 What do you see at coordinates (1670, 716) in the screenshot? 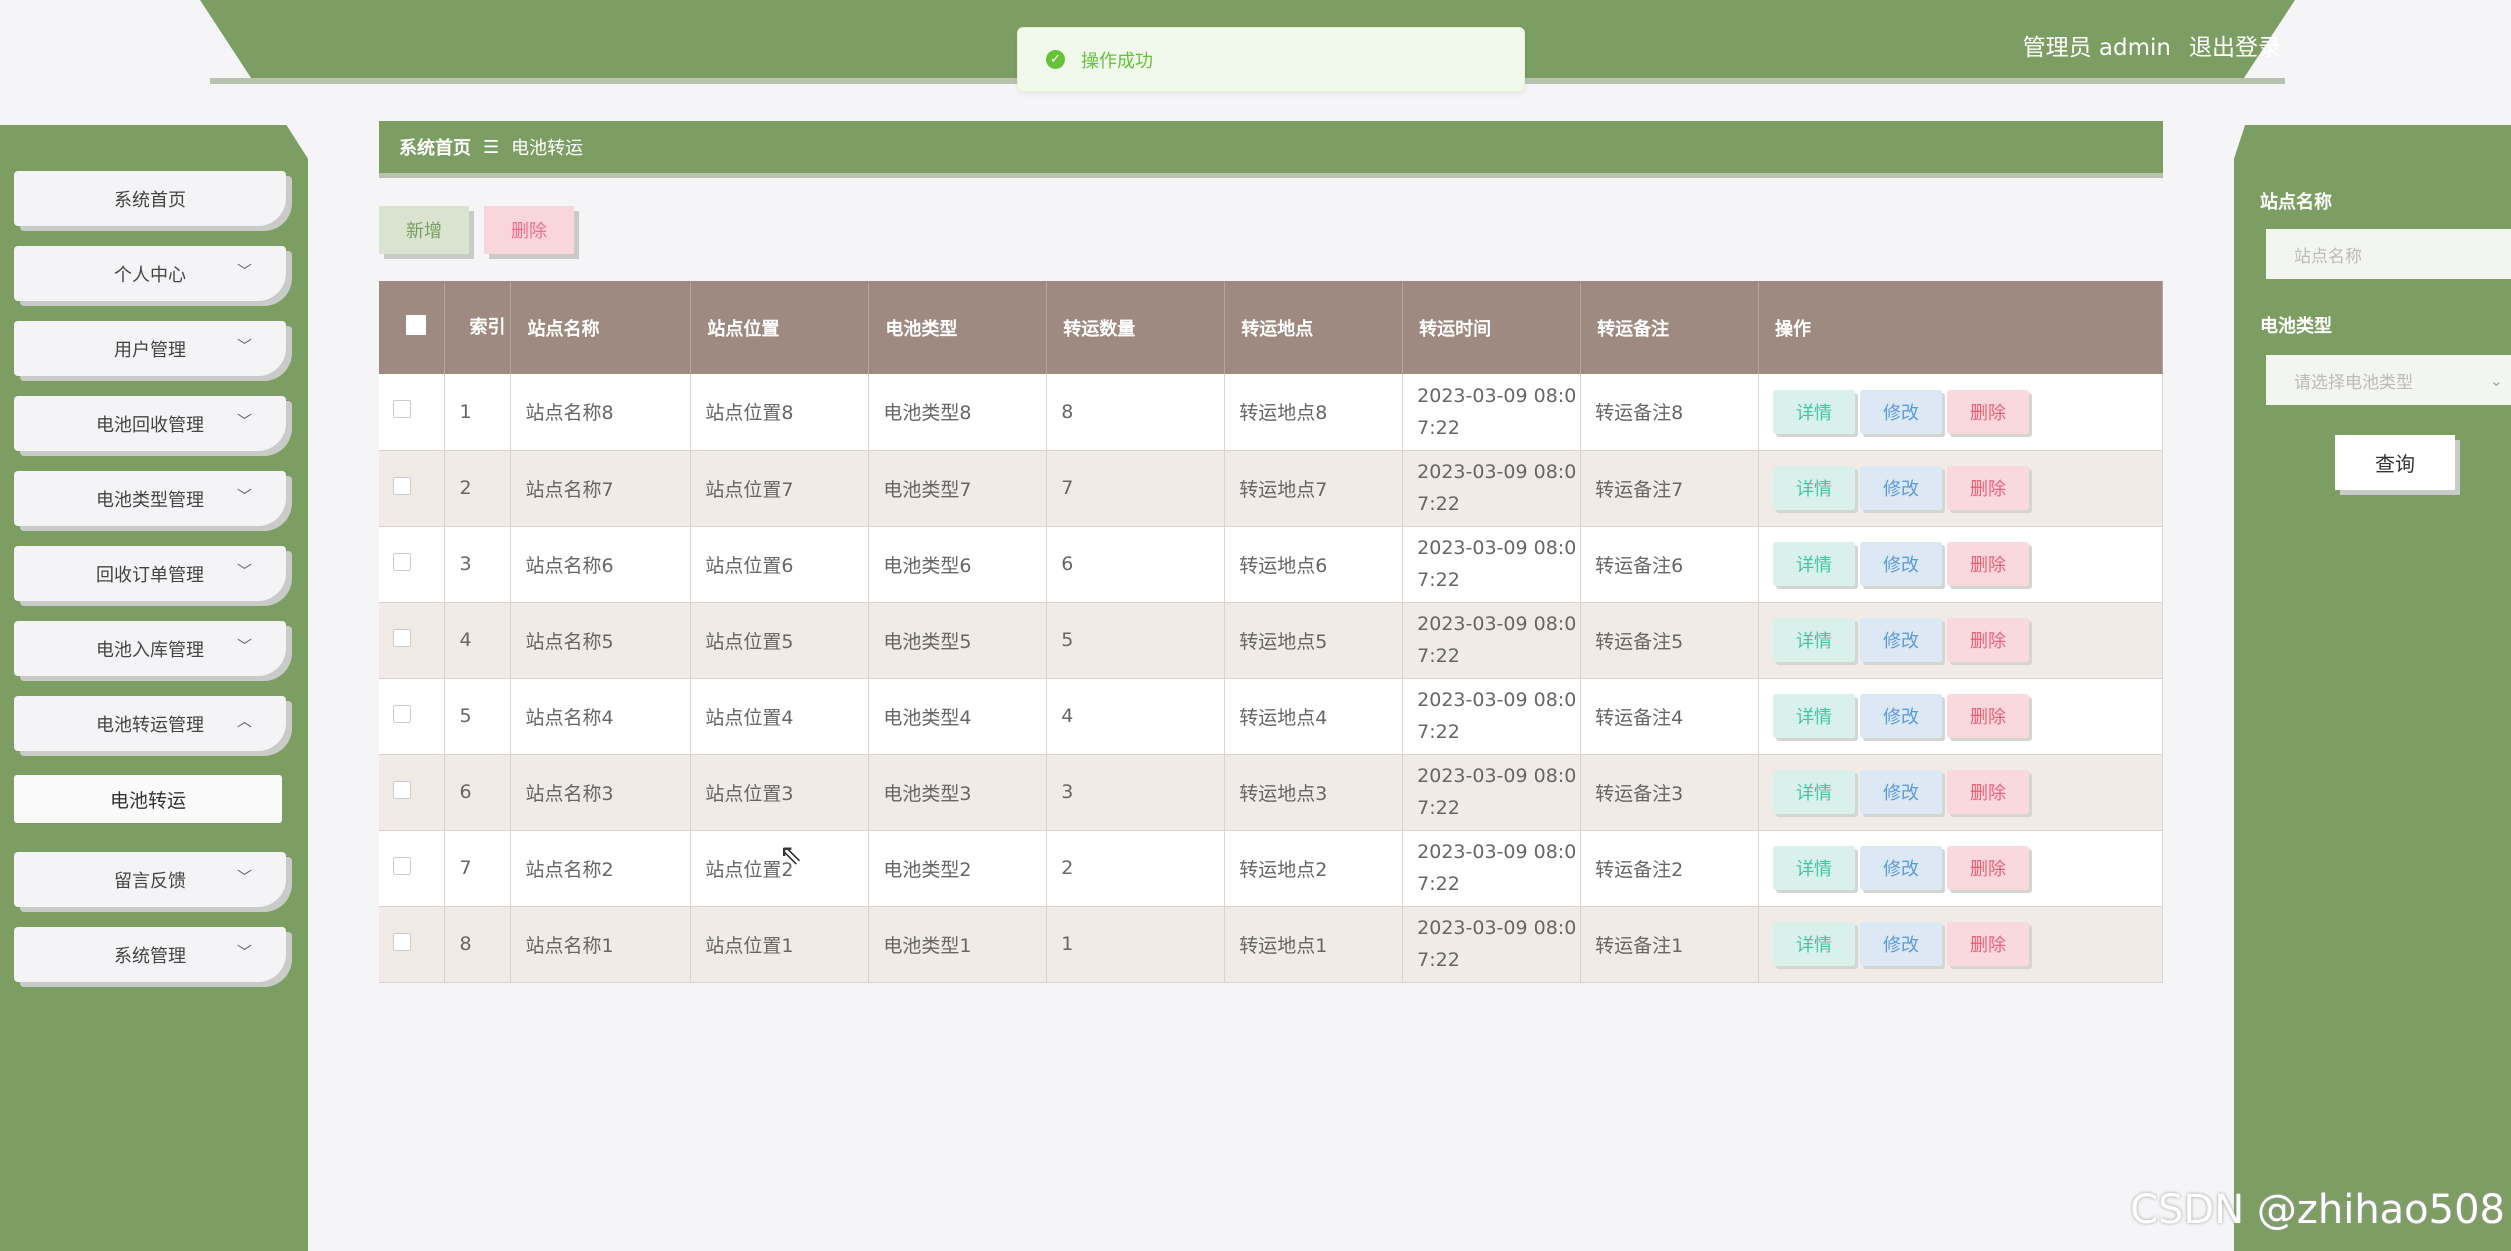
I see `cell-transport-note: 转运备注4` at bounding box center [1670, 716].